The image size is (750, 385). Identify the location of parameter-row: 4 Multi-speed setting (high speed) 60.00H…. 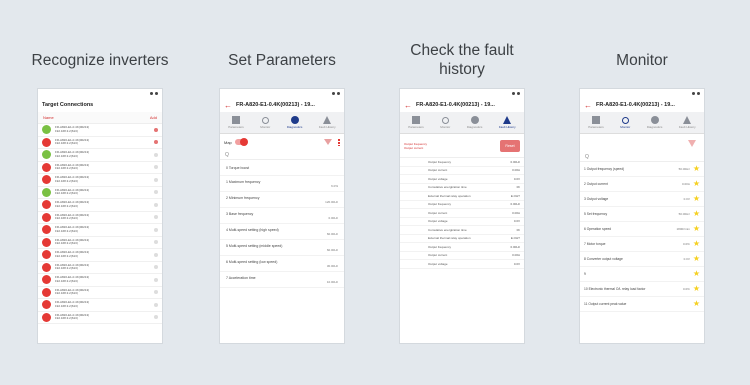
(282, 232).